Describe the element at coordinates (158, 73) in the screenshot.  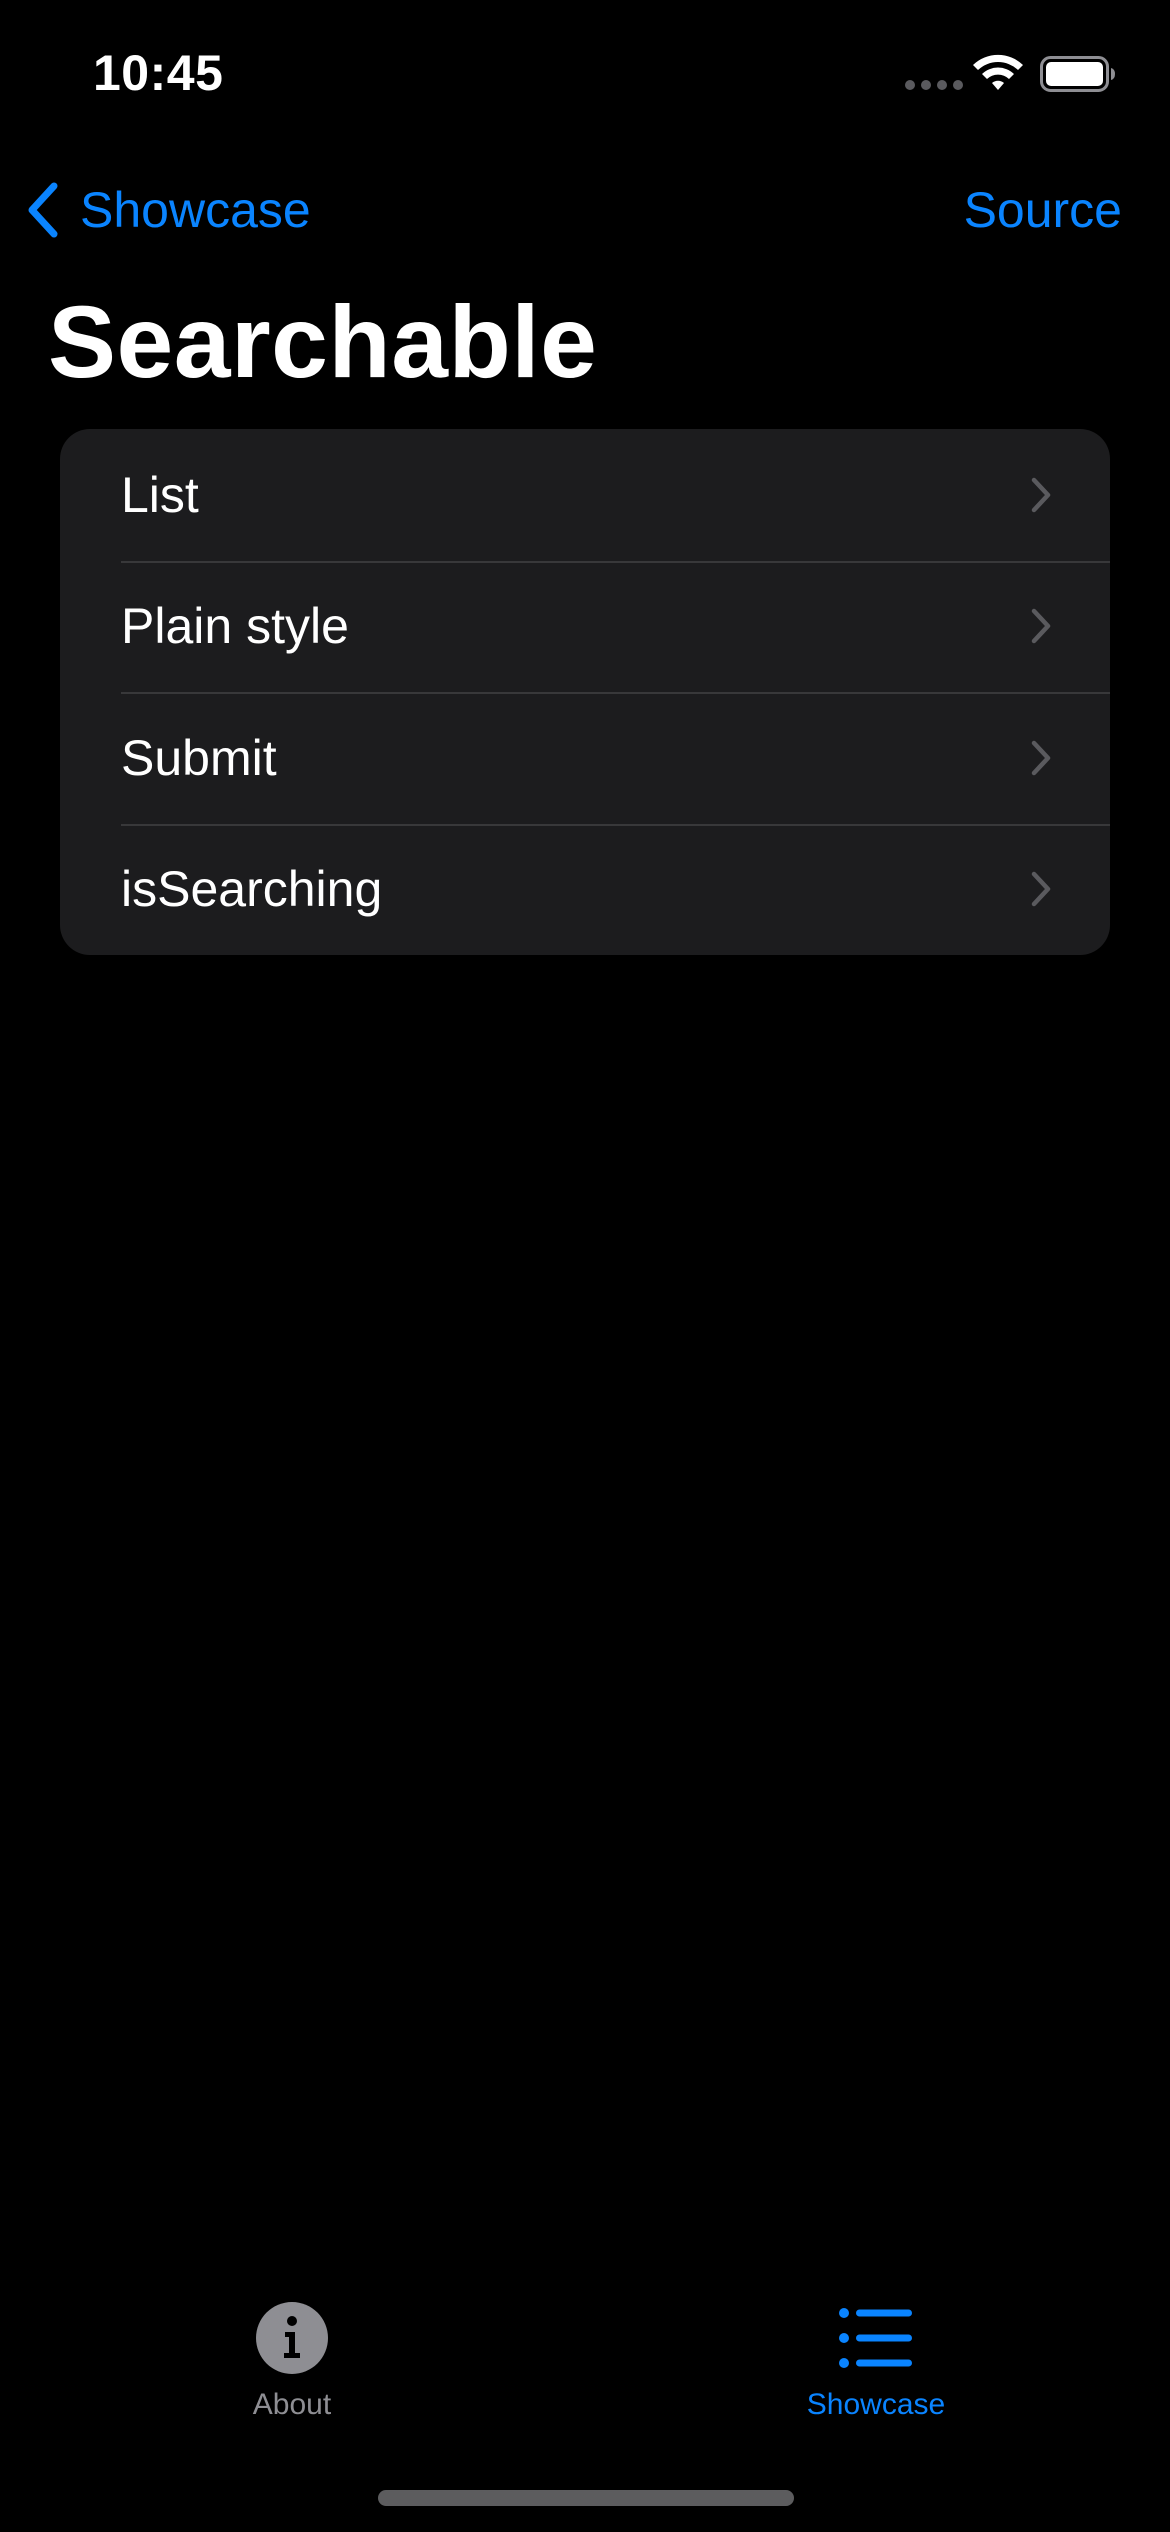
I see `status-time: 10:45` at that location.